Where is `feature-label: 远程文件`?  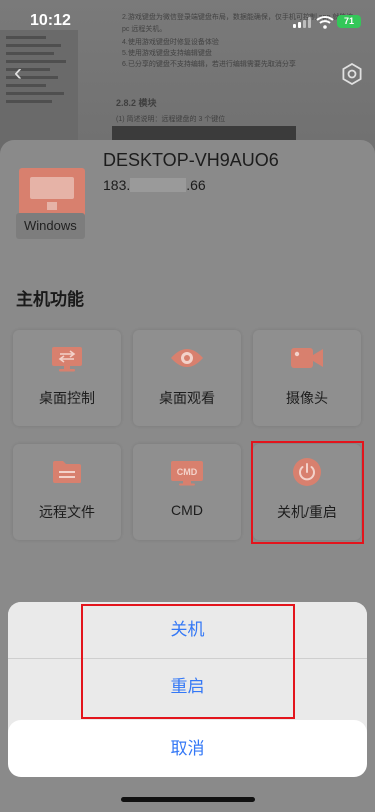 feature-label: 远程文件 is located at coordinates (67, 512).